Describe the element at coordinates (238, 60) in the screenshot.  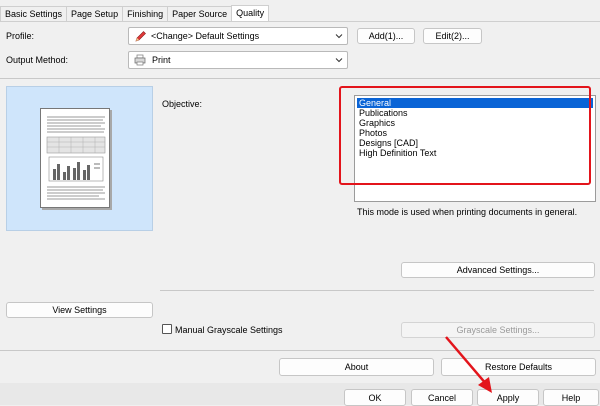
I see `output-method-select: Print` at that location.